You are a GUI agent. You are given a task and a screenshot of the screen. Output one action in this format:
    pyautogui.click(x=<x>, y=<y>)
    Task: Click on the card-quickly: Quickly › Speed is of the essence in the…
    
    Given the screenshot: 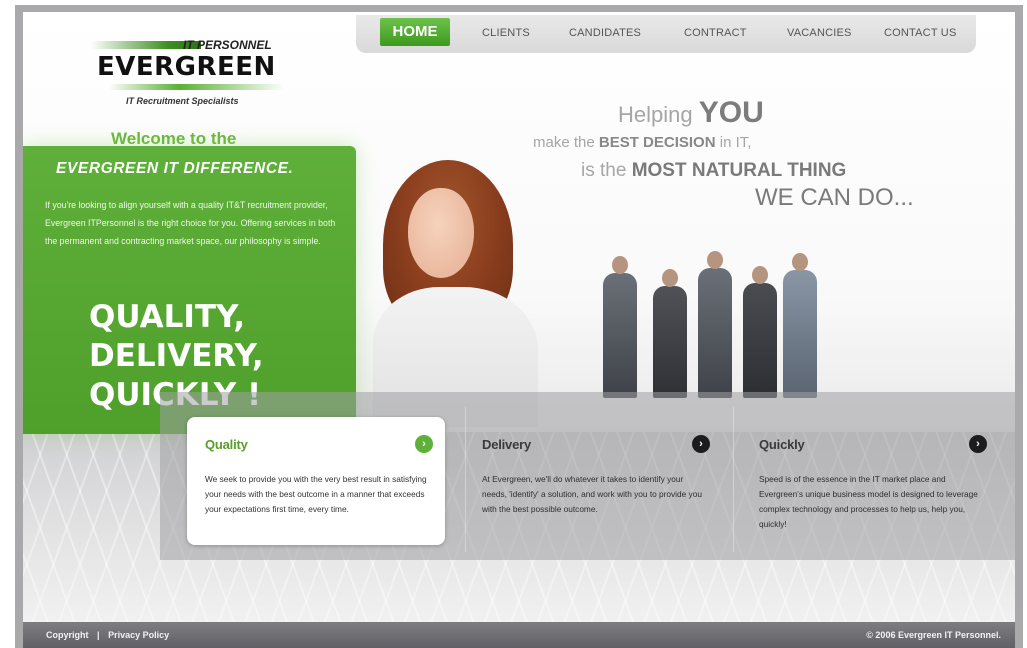 What is the action you would take?
    pyautogui.click(x=870, y=481)
    